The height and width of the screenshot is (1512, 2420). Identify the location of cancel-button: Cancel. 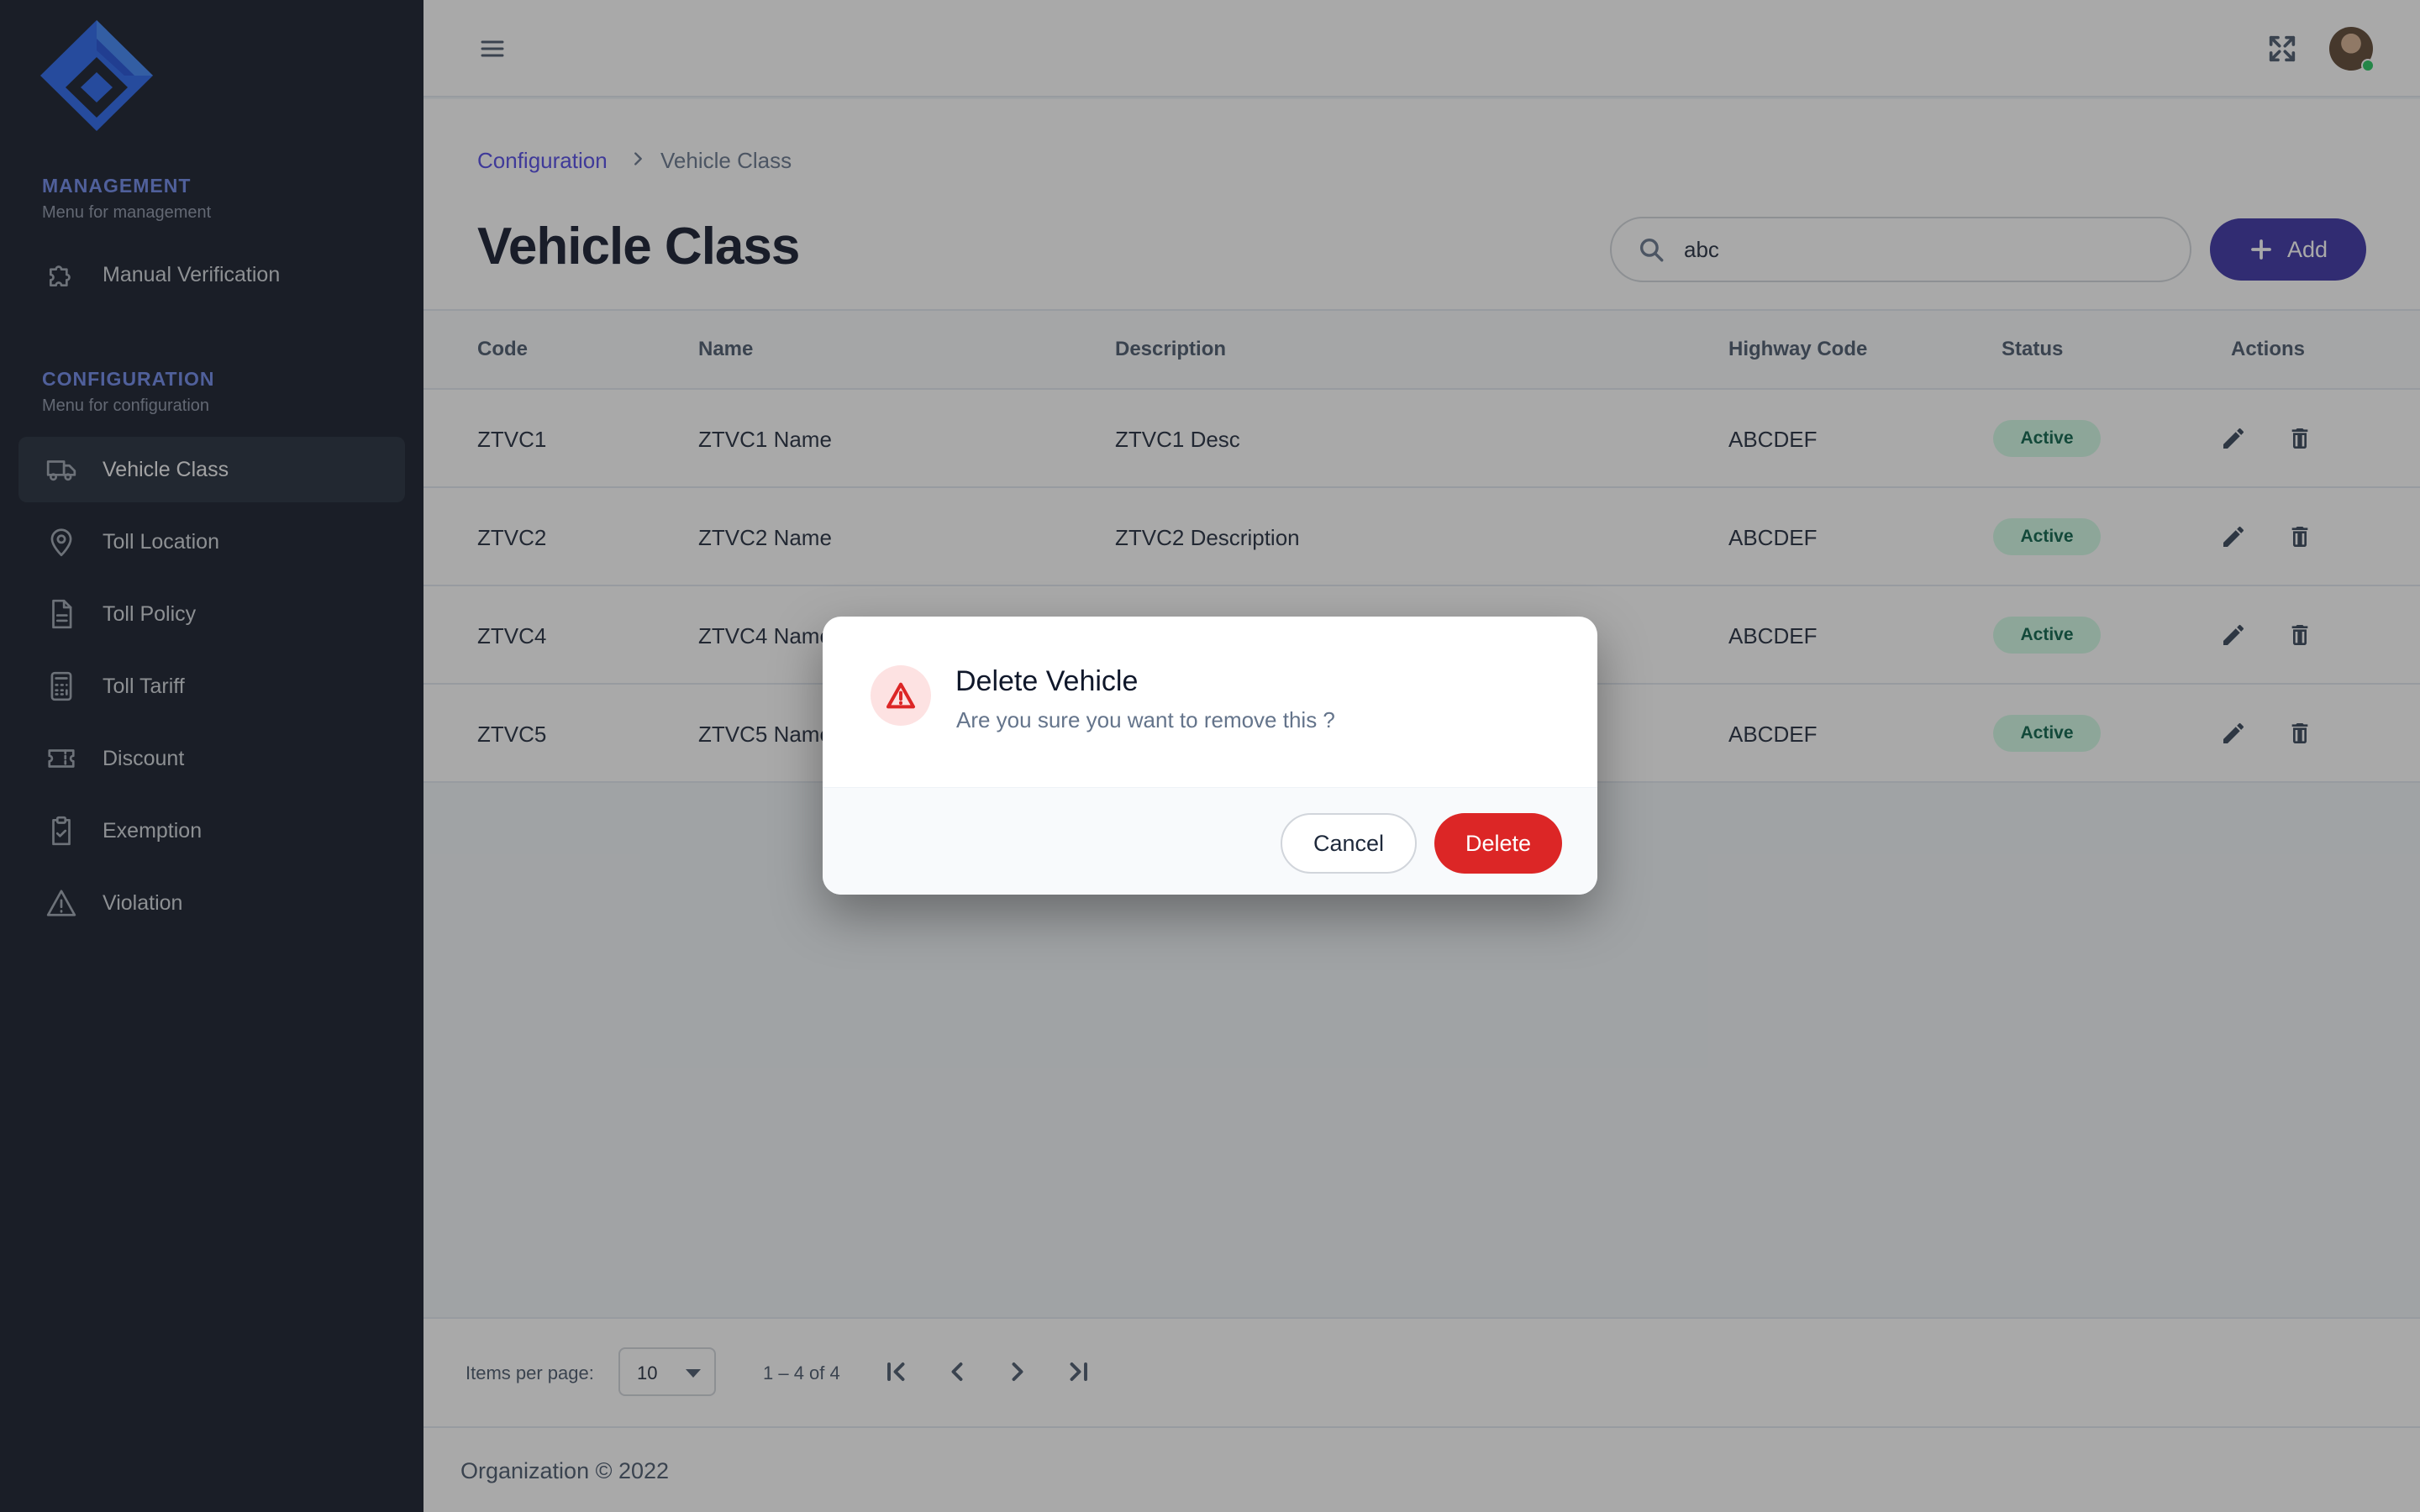
(1349, 843).